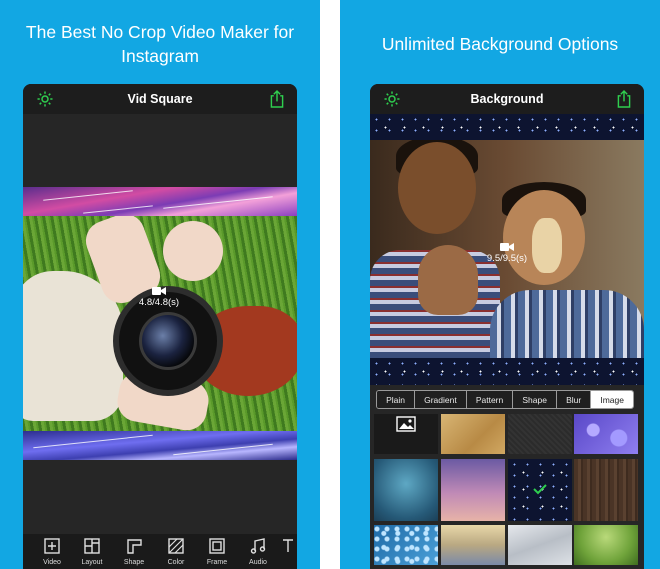  I want to click on toolbar-color-button: Color, so click(176, 551).